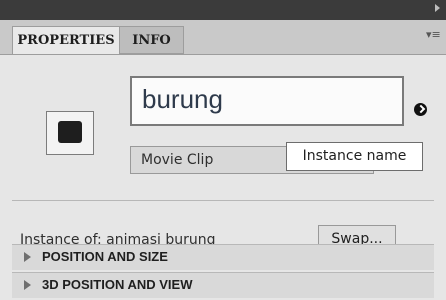 This screenshot has height=300, width=446. Describe the element at coordinates (433, 34) in the screenshot. I see `panel-menu-icon: ▾≡` at that location.